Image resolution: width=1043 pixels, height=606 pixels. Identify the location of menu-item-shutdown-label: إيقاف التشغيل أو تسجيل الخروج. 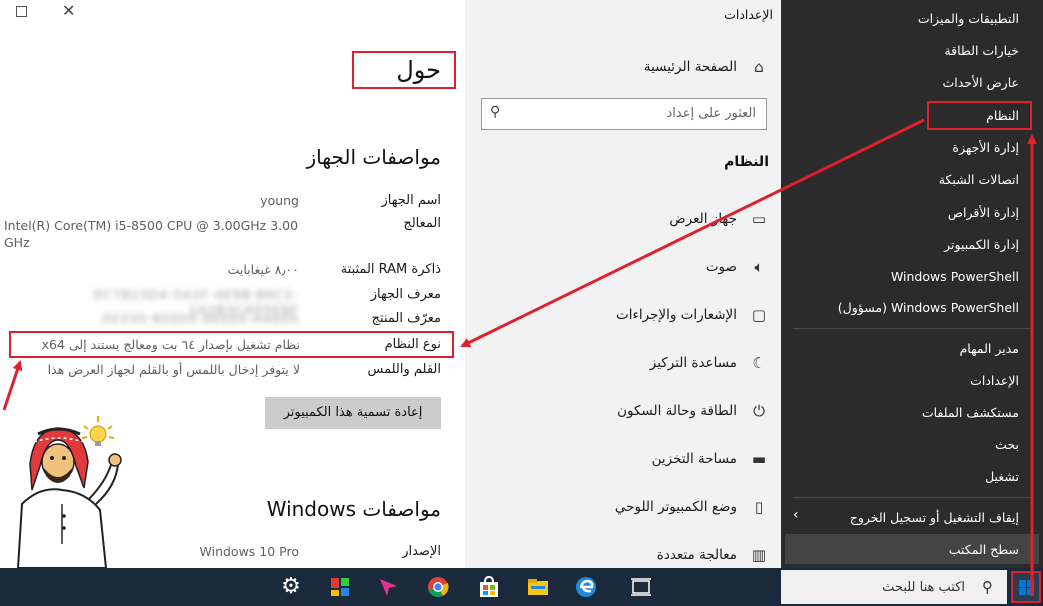
(934, 517).